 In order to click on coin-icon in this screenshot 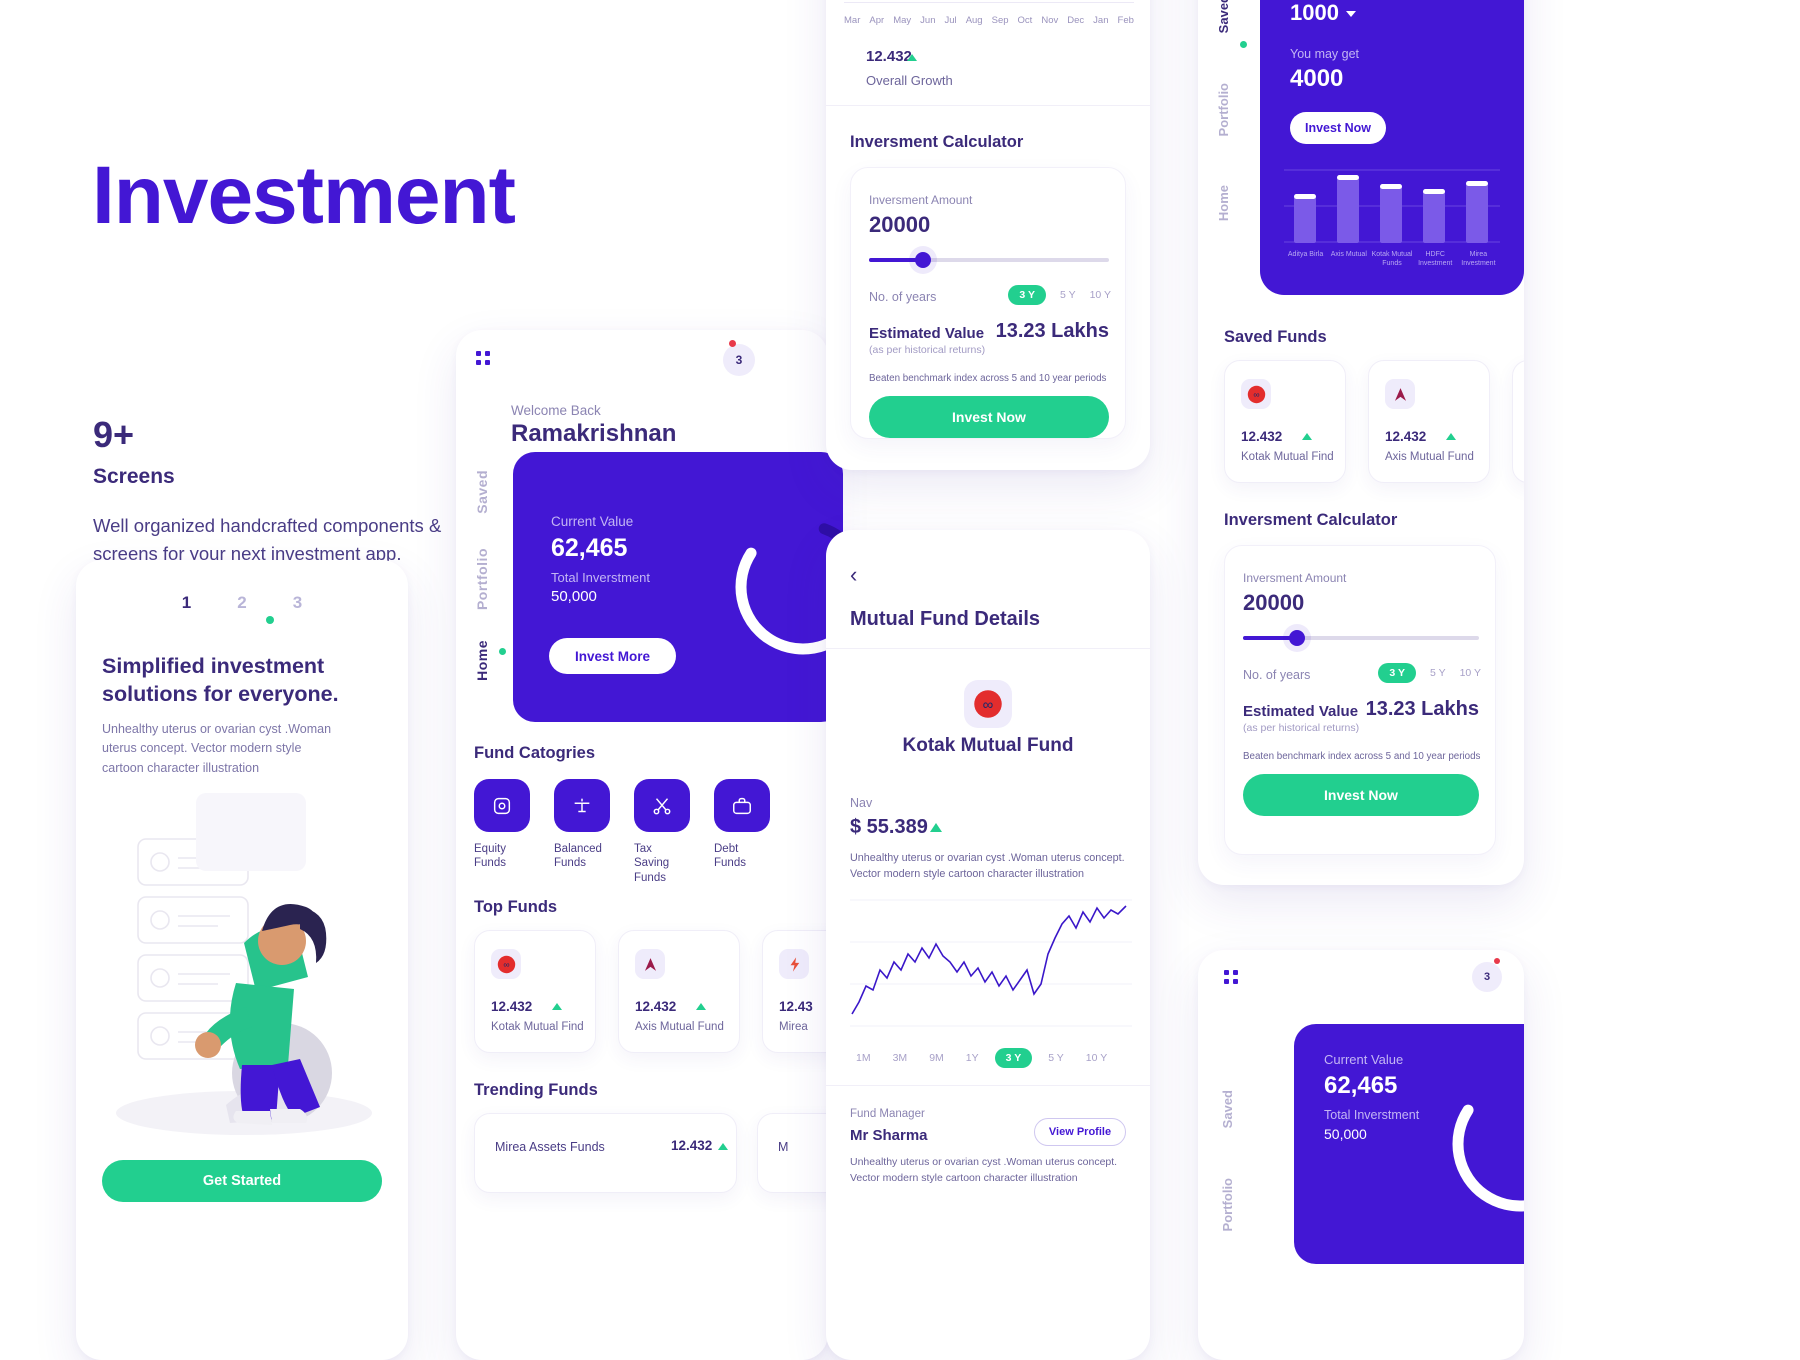, I will do `click(502, 805)`.